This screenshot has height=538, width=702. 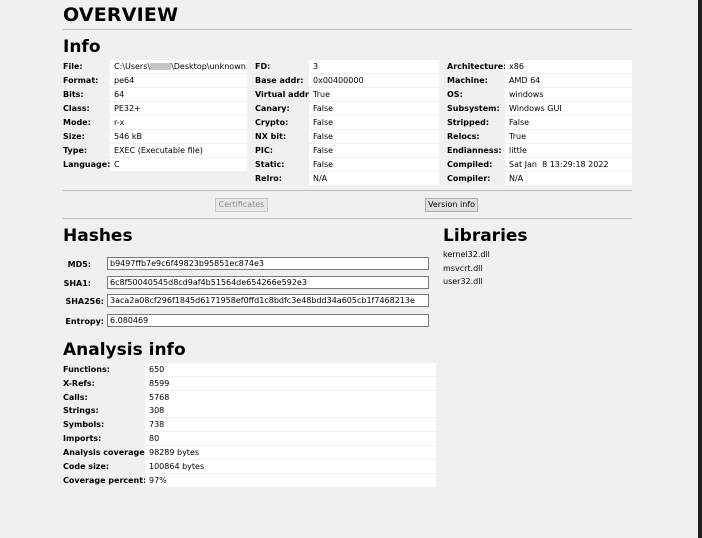 What do you see at coordinates (178, 108) in the screenshot?
I see `info-value: PE32+` at bounding box center [178, 108].